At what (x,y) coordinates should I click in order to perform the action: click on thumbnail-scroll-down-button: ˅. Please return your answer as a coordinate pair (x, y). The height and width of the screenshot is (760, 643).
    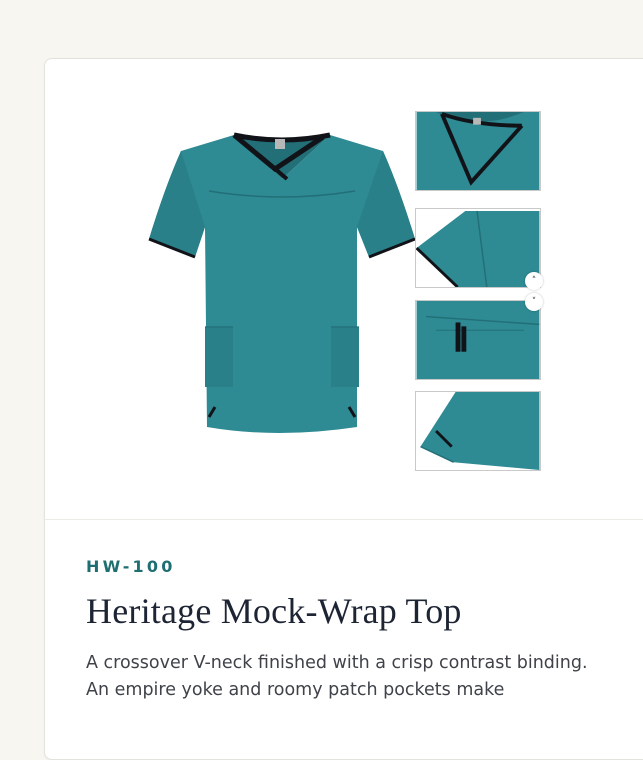
    Looking at the image, I should click on (534, 302).